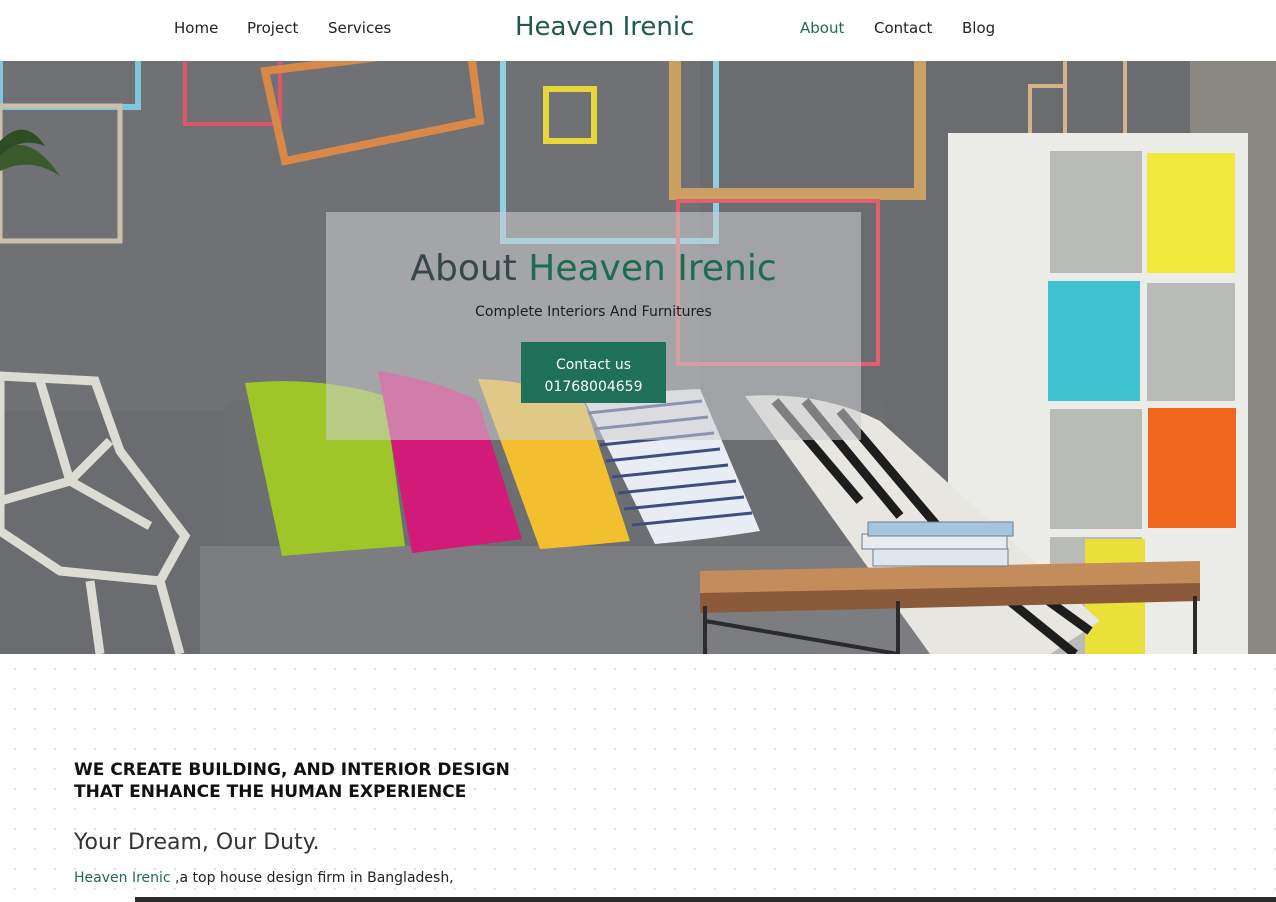 The image size is (1276, 902). Describe the element at coordinates (122, 878) in the screenshot. I see `intro-brand-link: Heaven Irenic` at that location.